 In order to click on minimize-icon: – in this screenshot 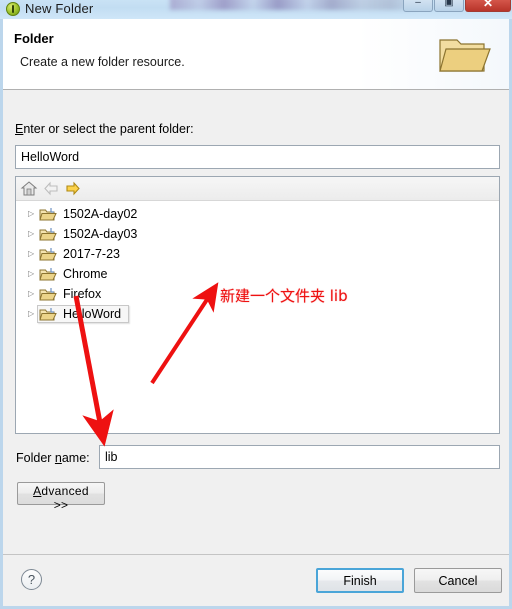, I will do `click(418, 4)`.